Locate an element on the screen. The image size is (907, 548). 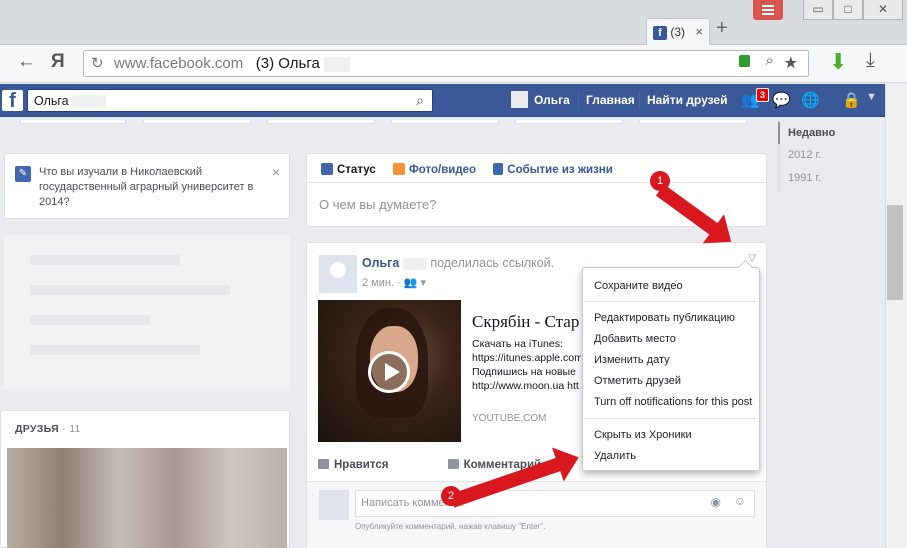
video-thumbnail is located at coordinates (389, 371).